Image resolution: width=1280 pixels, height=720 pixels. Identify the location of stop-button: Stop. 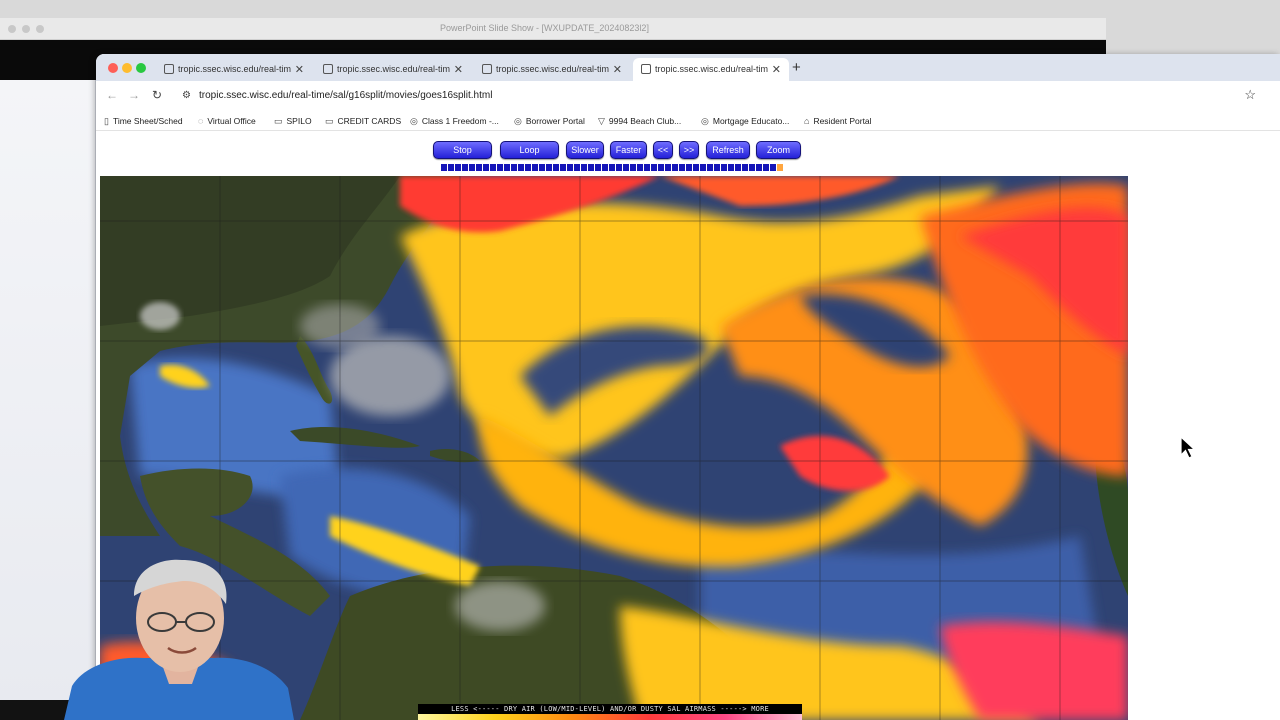
(462, 150).